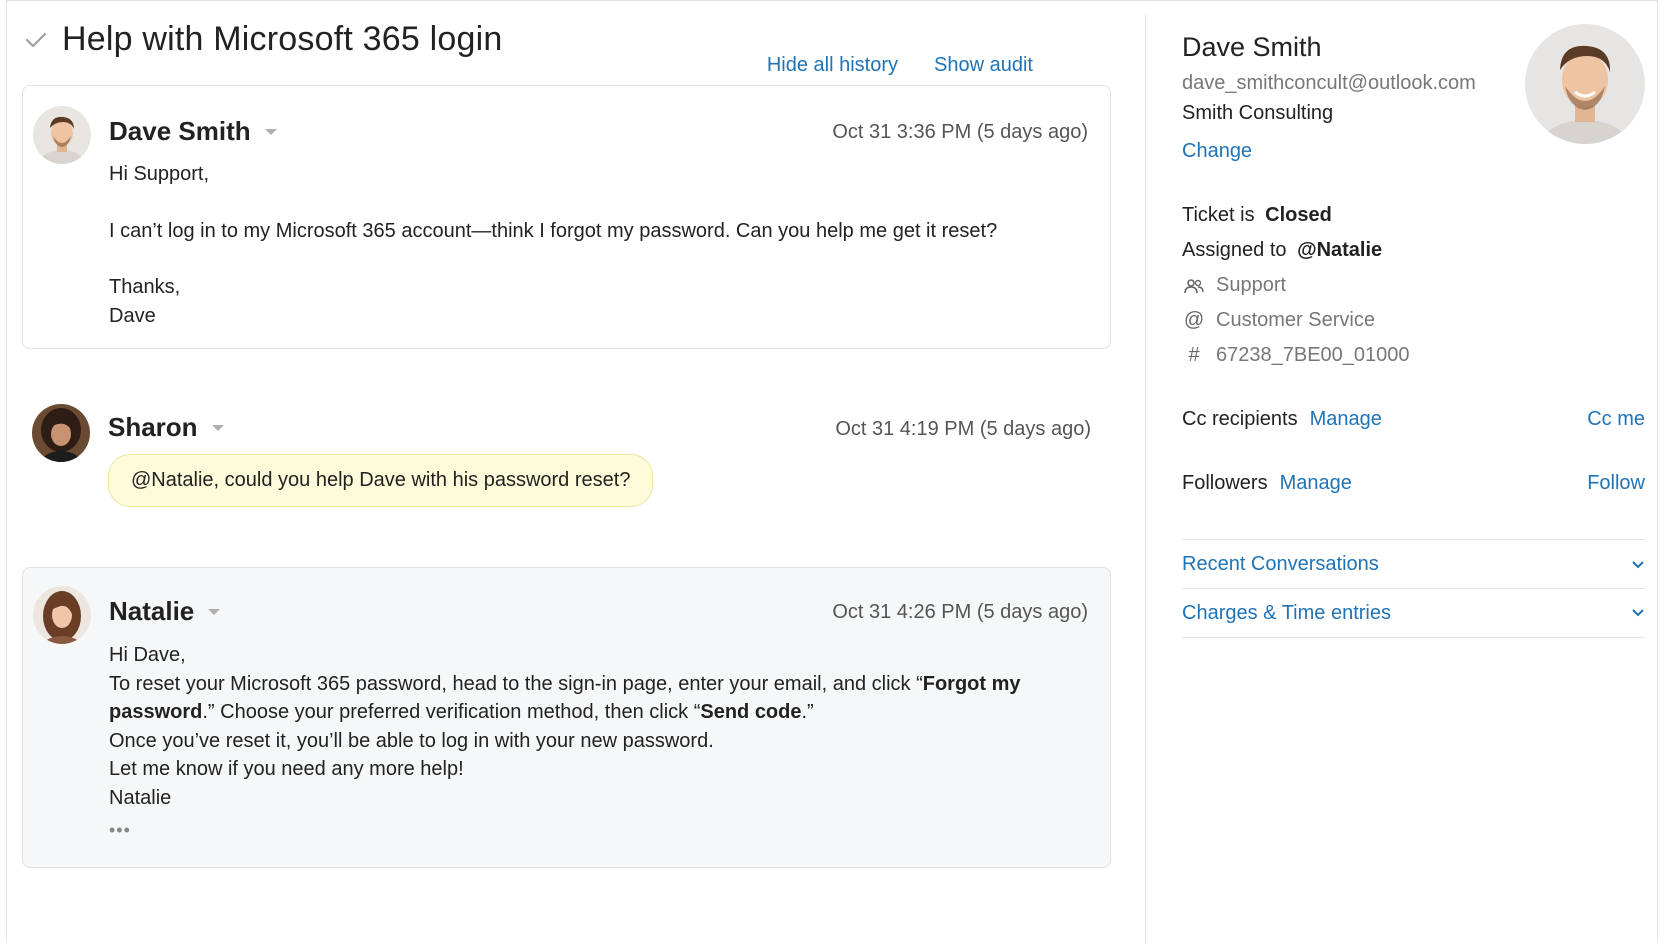 The image size is (1667, 944). What do you see at coordinates (1258, 113) in the screenshot?
I see `requester-organization: Smith Consulting` at bounding box center [1258, 113].